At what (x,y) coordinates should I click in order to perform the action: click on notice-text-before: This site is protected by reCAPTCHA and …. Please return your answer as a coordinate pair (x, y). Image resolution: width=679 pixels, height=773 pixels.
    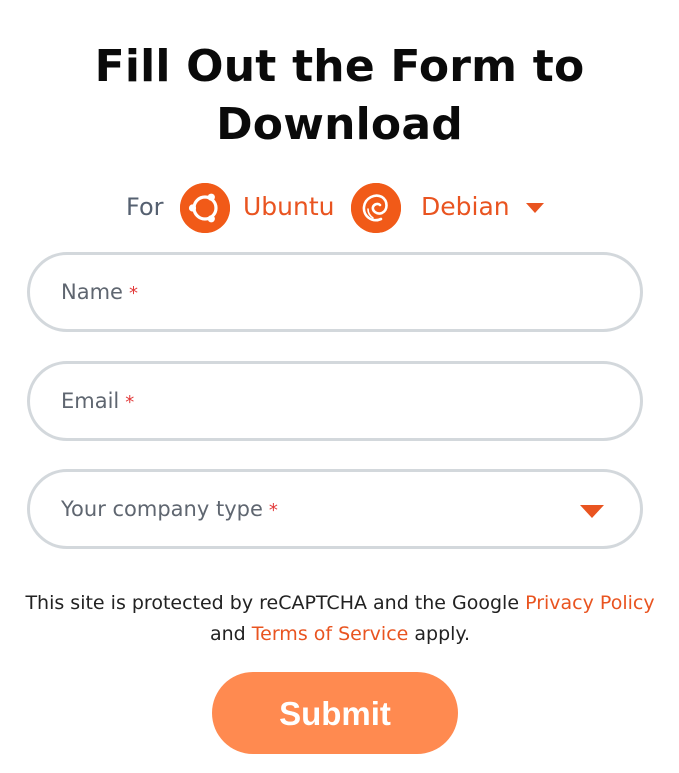
    Looking at the image, I should click on (272, 603).